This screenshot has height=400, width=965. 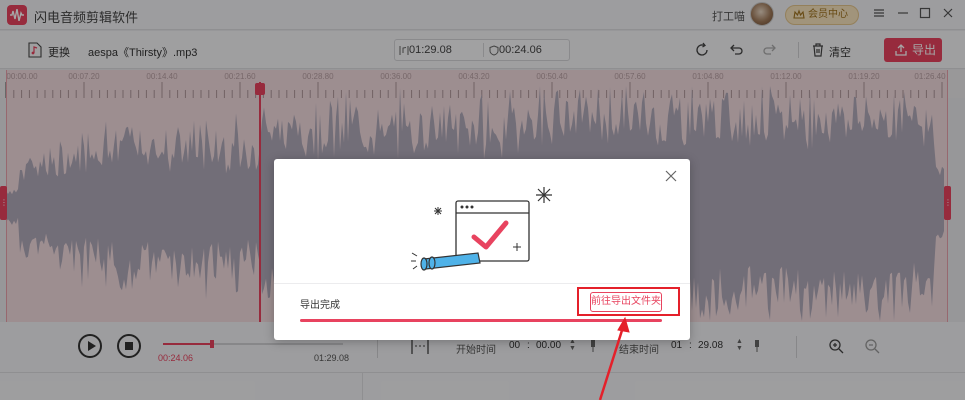 What do you see at coordinates (481, 229) in the screenshot?
I see `success-illustration-icon` at bounding box center [481, 229].